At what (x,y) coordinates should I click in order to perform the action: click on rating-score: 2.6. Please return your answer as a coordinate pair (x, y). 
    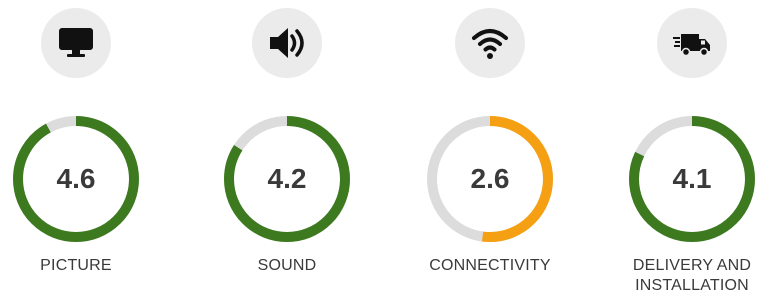
    Looking at the image, I should click on (490, 178).